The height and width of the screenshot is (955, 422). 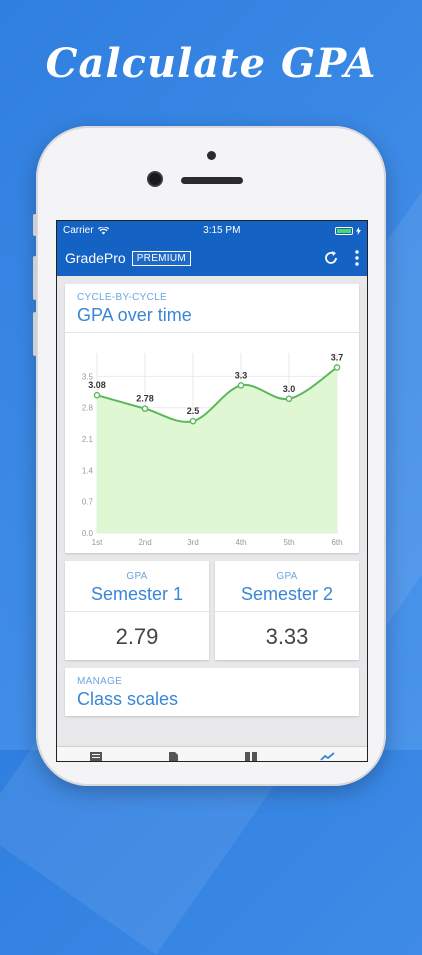 I want to click on front-camera, so click(x=155, y=179).